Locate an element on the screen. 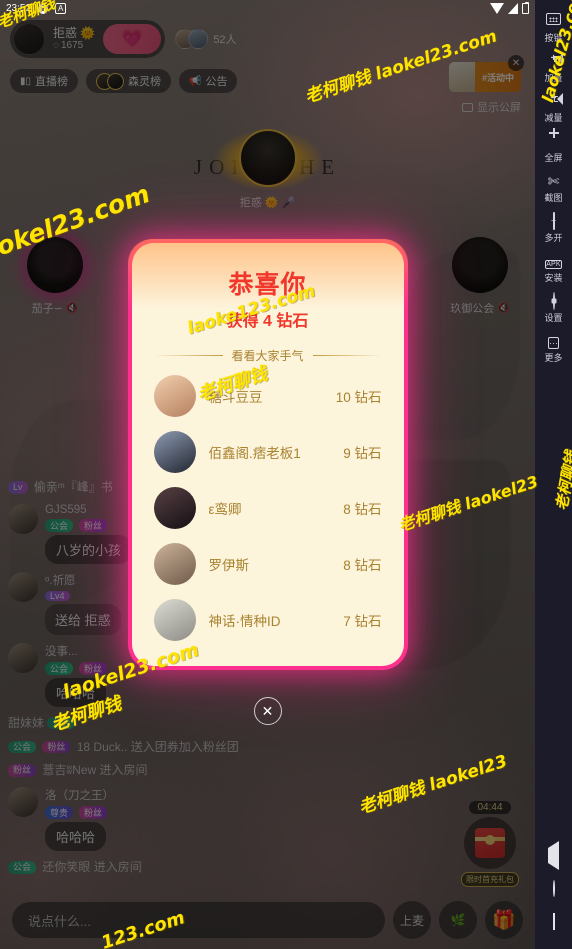 This screenshot has height=949, width=572. sidebar-item-multi-instance: 多开 is located at coordinates (553, 228).